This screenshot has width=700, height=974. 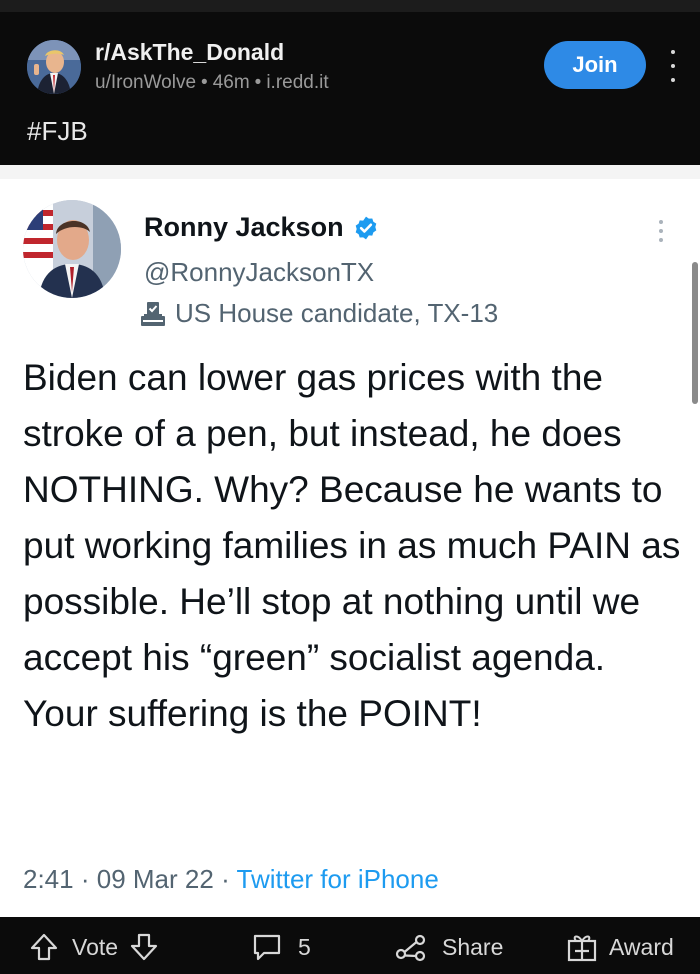 I want to click on subreddit-name: r/AskThe_Donald, so click(x=189, y=52).